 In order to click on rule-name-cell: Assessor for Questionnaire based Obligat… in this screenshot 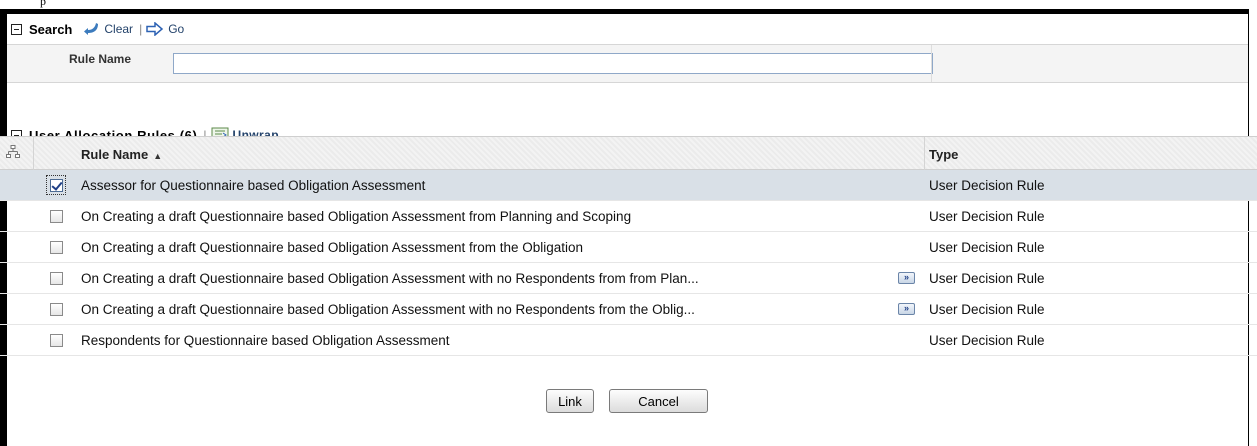, I will do `click(253, 185)`.